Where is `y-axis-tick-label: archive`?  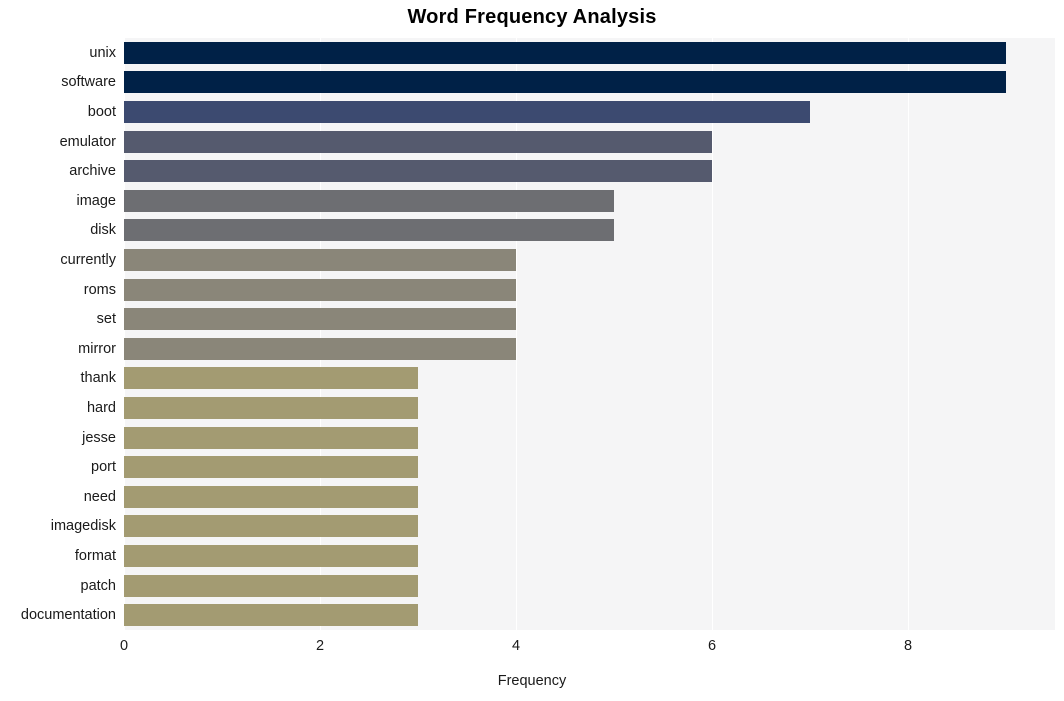
y-axis-tick-label: archive is located at coordinates (92, 171).